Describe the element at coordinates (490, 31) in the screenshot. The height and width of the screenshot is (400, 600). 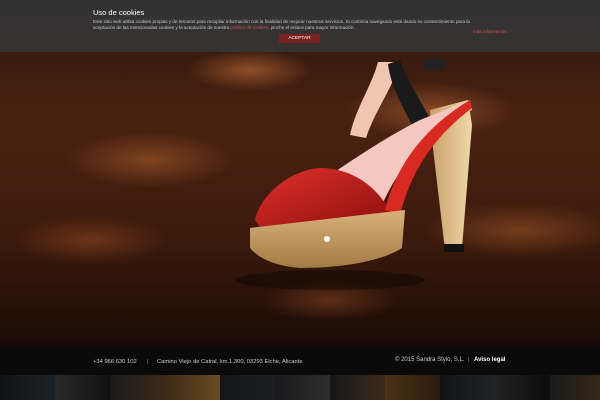
I see `more-info-link: más información` at that location.